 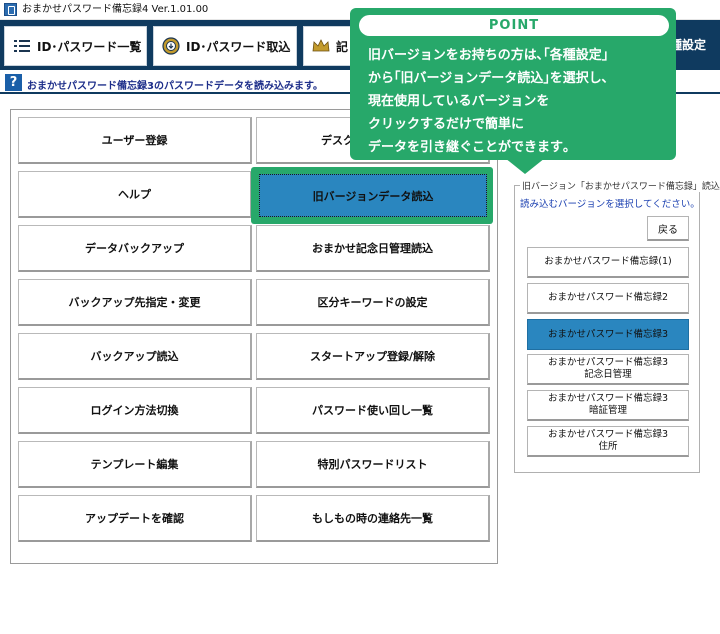 I want to click on callout-tail, so click(x=525, y=166).